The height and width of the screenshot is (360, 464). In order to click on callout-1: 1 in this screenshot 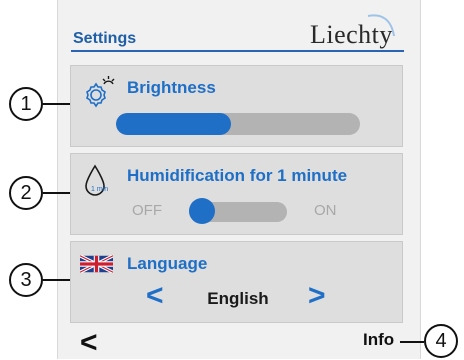, I will do `click(26, 104)`.